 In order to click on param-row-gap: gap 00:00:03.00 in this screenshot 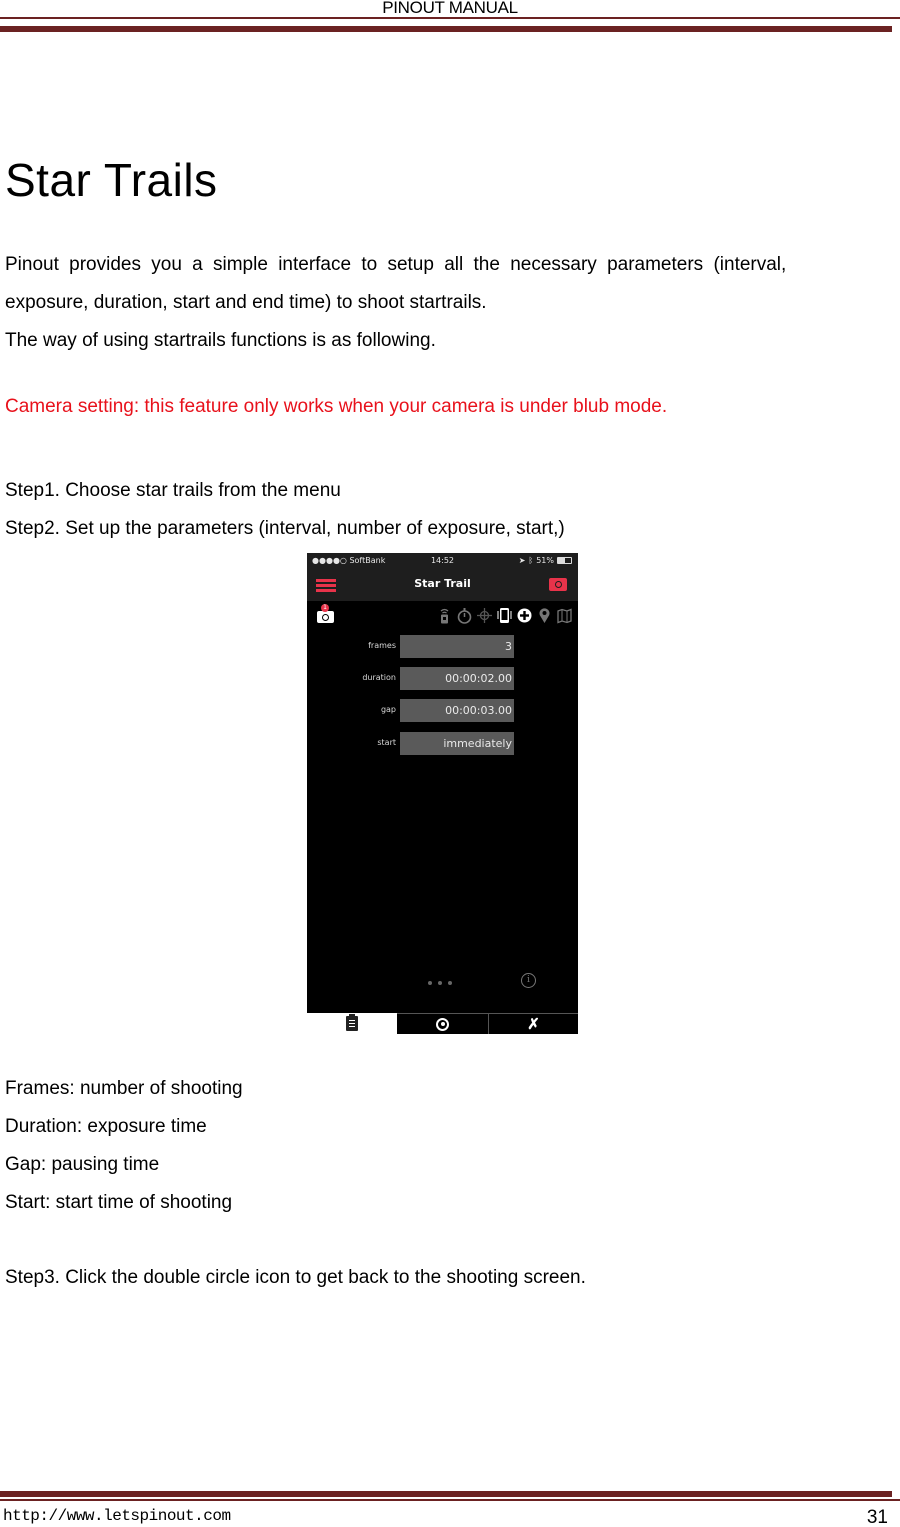, I will do `click(442, 711)`.